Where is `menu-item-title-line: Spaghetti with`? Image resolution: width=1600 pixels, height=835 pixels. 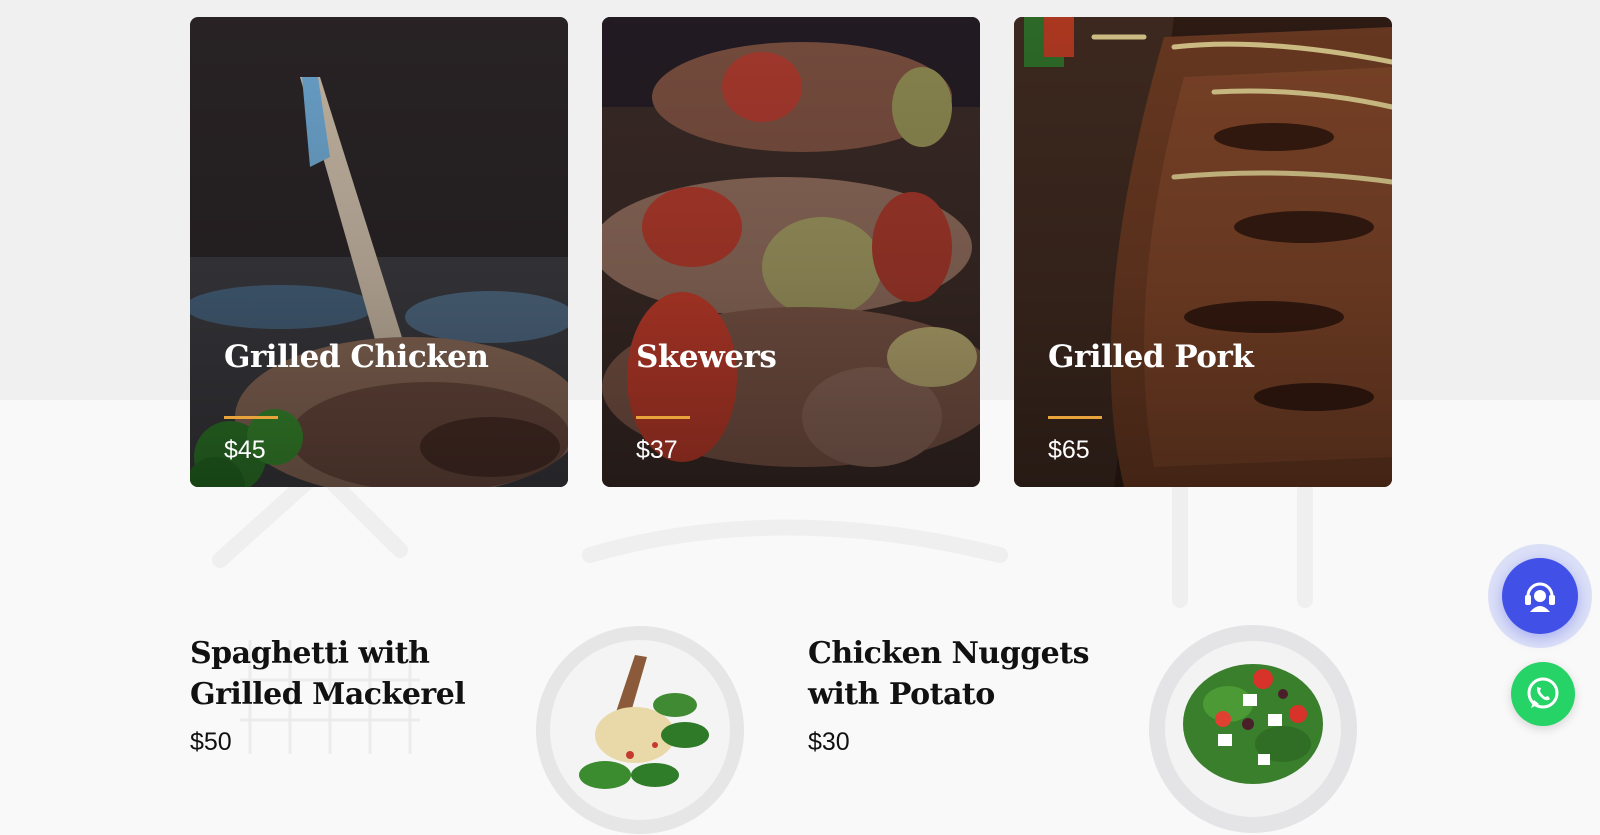 menu-item-title-line: Spaghetti with is located at coordinates (310, 653).